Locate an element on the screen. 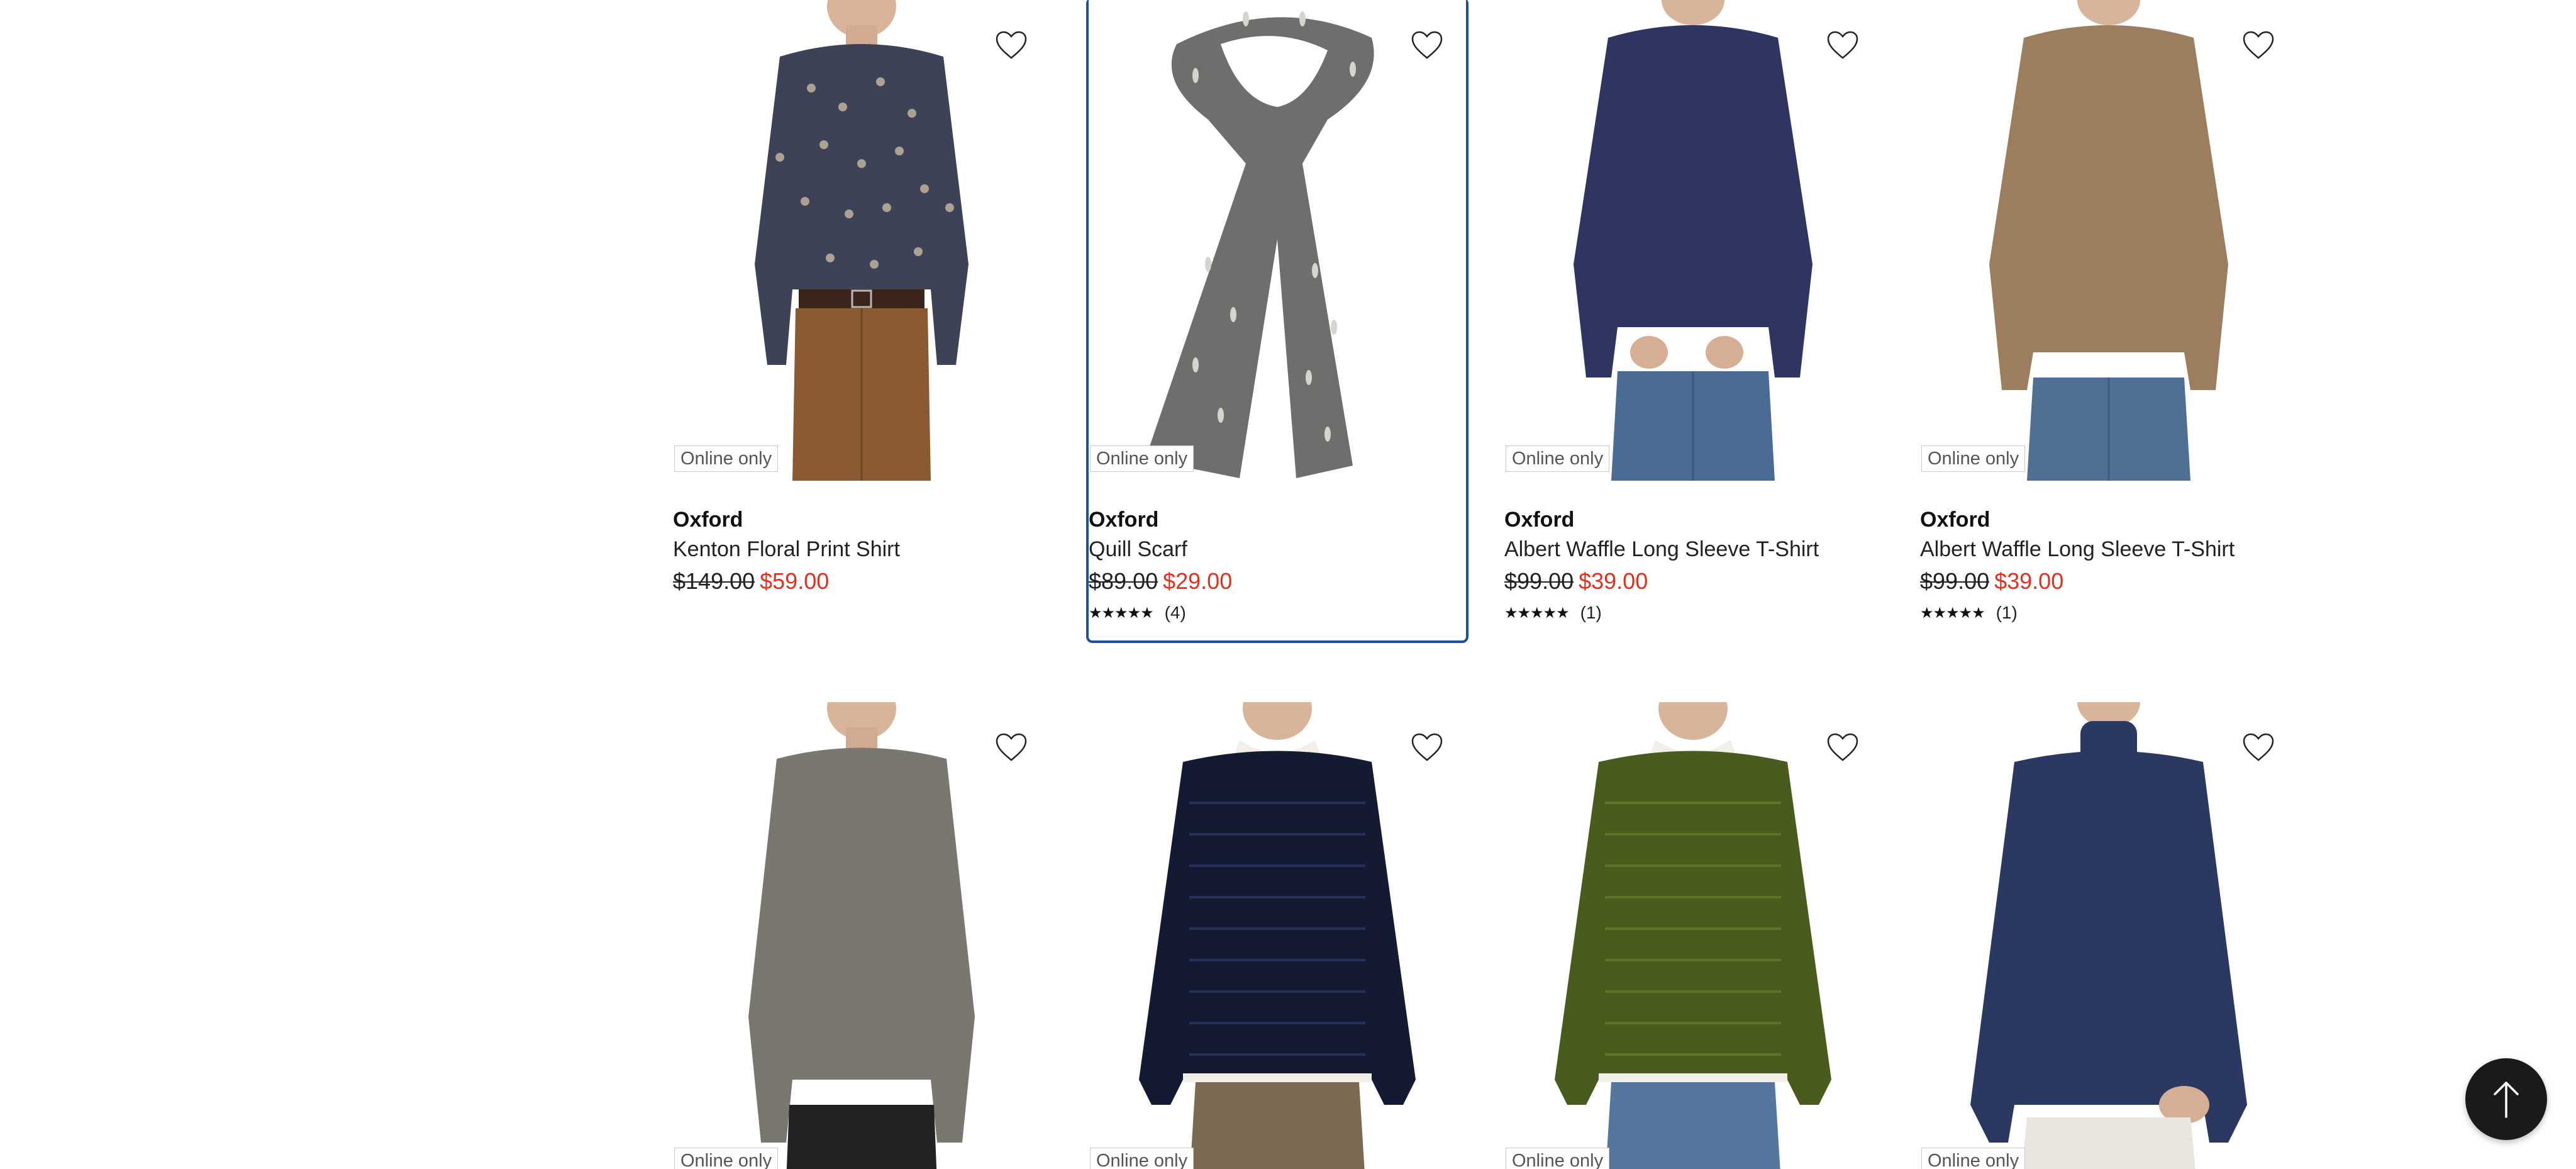 The height and width of the screenshot is (1169, 2576). arrow-up-icon is located at coordinates (2506, 1100).